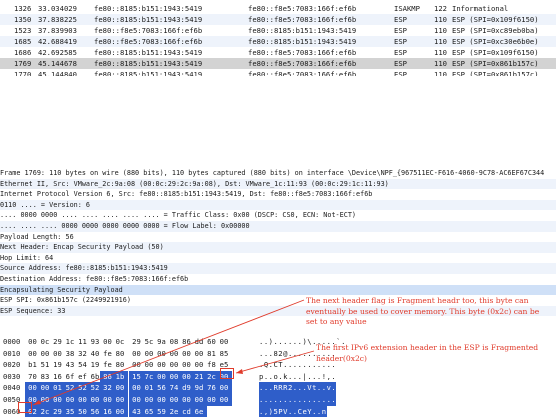  Describe the element at coordinates (12, 388) in the screenshot. I see `hex-offset: 0040` at that location.